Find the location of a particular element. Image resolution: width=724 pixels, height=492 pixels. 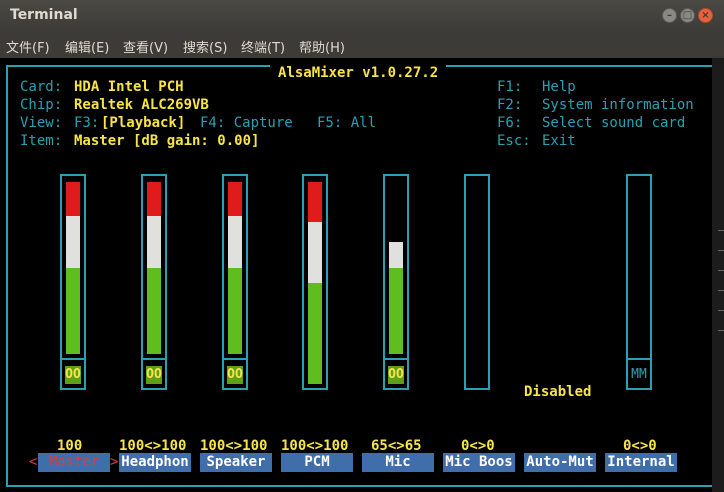

control-internal: Internal is located at coordinates (641, 462).